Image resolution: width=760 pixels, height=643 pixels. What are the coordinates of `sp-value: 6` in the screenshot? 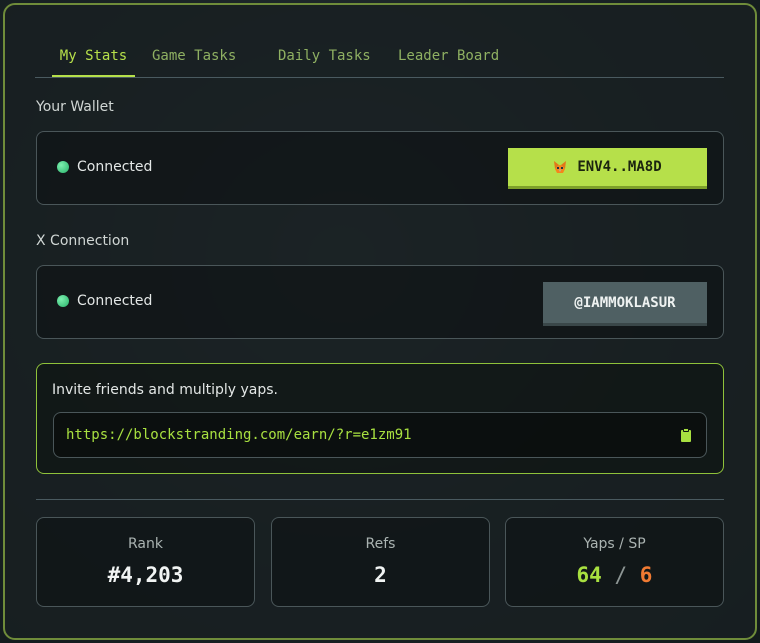 It's located at (646, 575).